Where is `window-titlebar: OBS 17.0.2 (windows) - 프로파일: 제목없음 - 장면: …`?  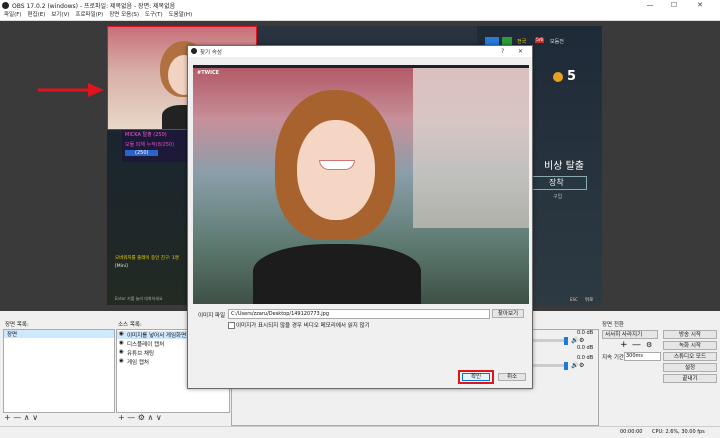 window-titlebar: OBS 17.0.2 (windows) - 프로파일: 제목없음 - 장면: … is located at coordinates (360, 5).